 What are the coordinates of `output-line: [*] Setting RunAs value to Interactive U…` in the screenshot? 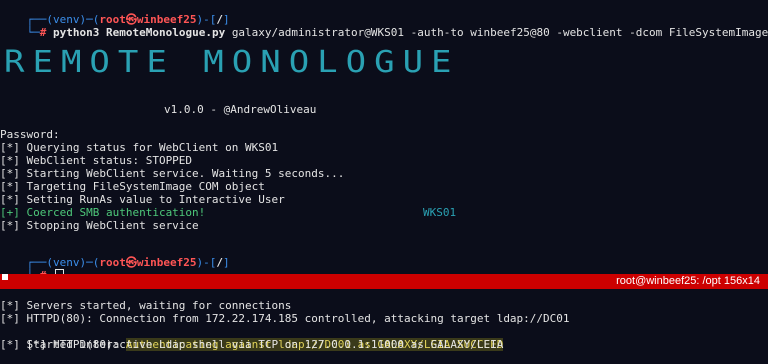 It's located at (142, 199).